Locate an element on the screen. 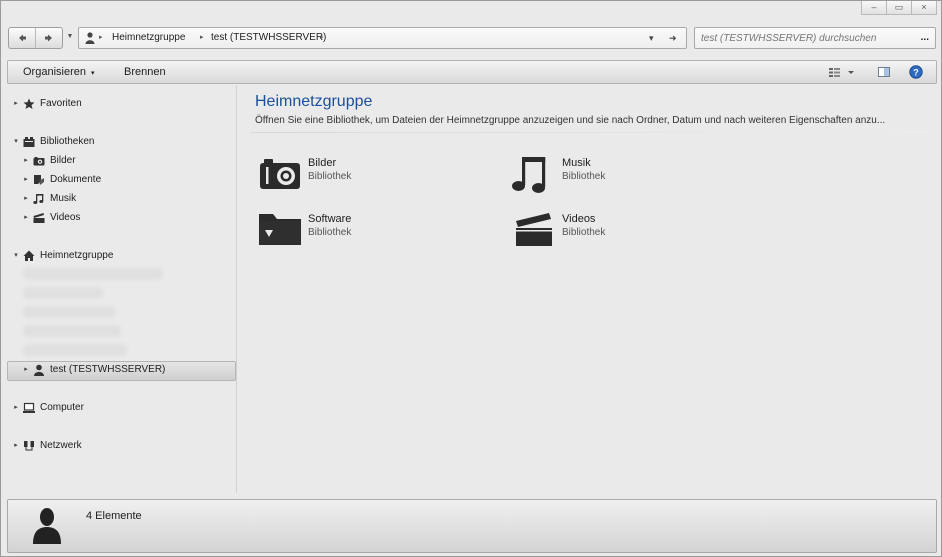  help-icon: ? is located at coordinates (916, 72).